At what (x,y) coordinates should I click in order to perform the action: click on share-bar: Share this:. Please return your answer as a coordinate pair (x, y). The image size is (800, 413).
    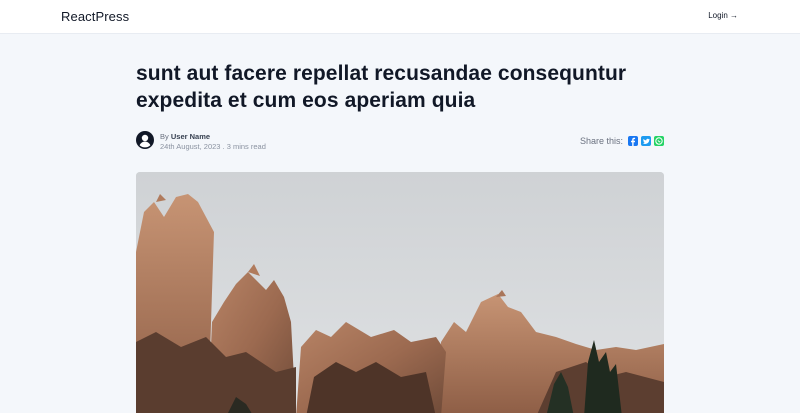
    Looking at the image, I should click on (622, 141).